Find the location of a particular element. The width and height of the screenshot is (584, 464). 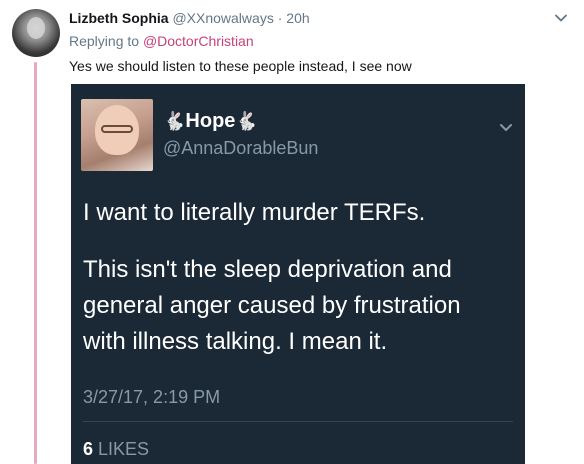

replying-to-label: Replying to is located at coordinates (104, 41).